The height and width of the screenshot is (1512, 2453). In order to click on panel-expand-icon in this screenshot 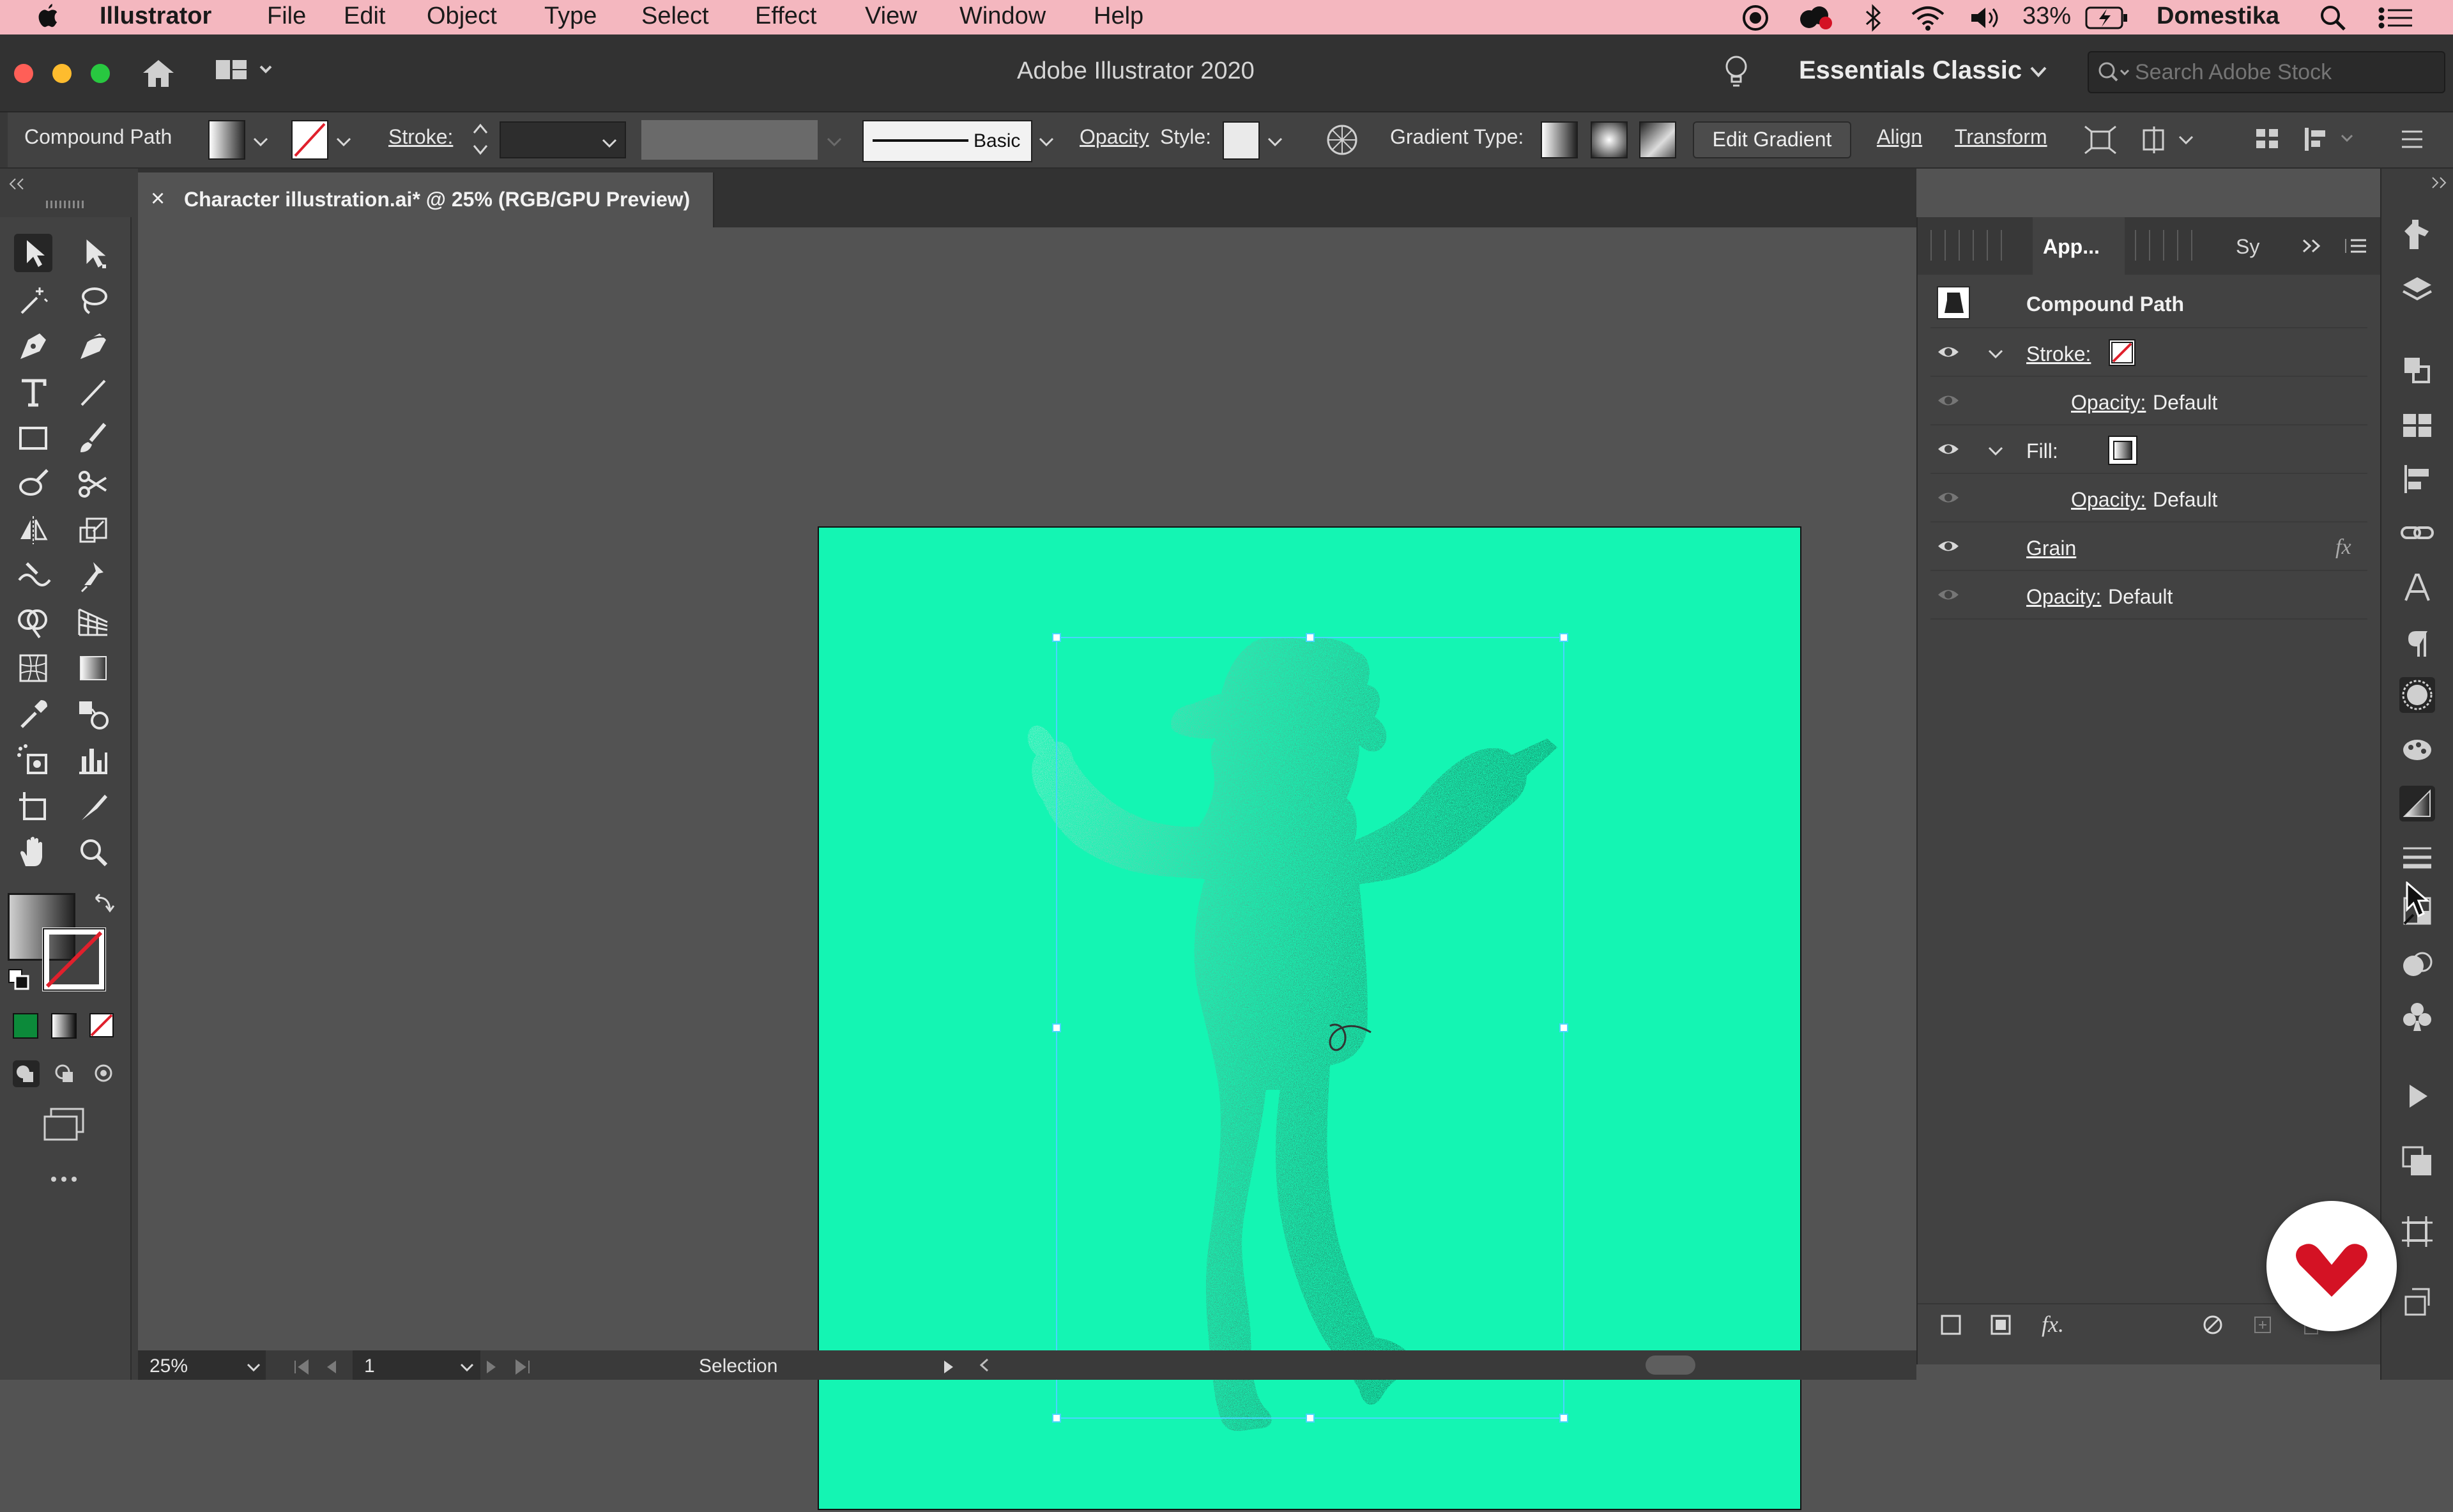, I will do `click(2312, 248)`.